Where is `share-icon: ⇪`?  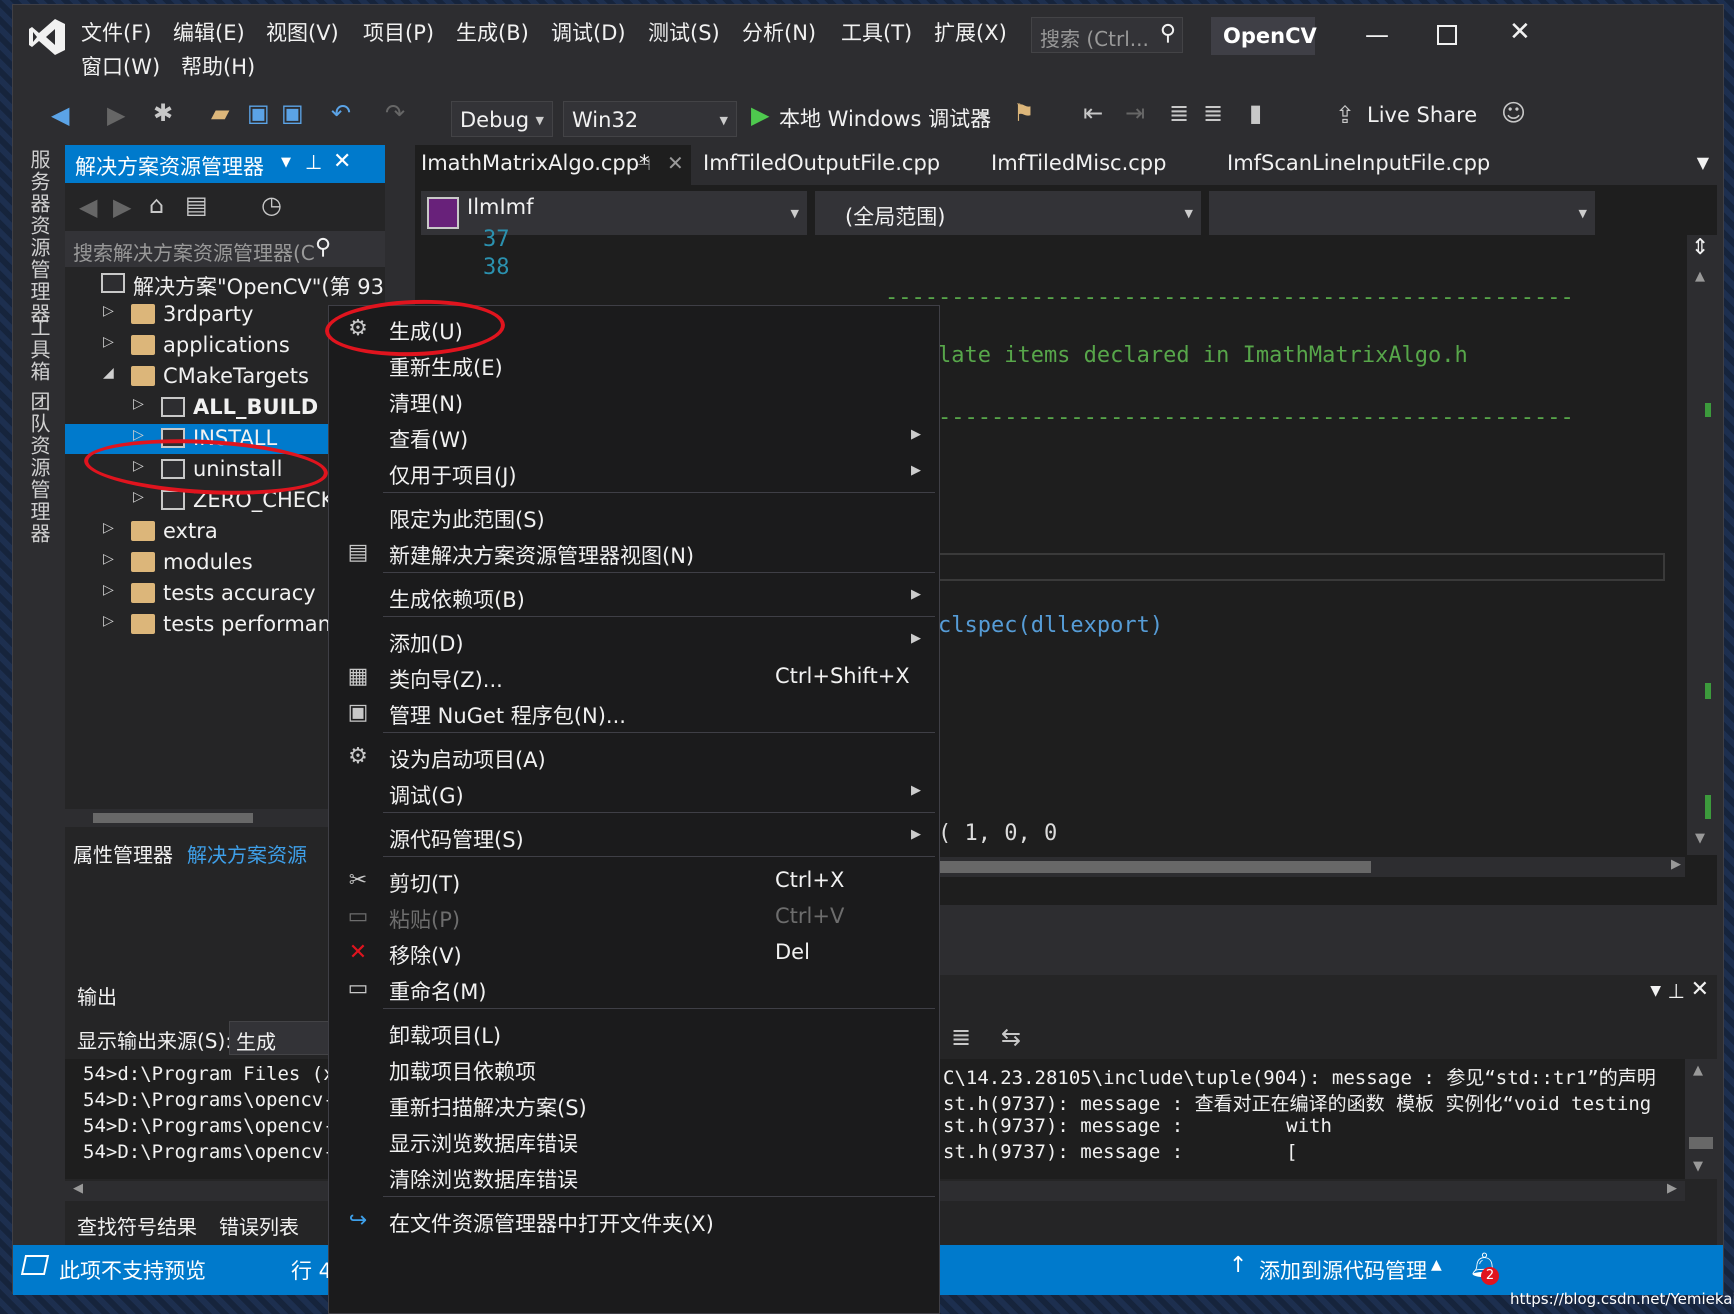
share-icon: ⇪ is located at coordinates (1345, 115).